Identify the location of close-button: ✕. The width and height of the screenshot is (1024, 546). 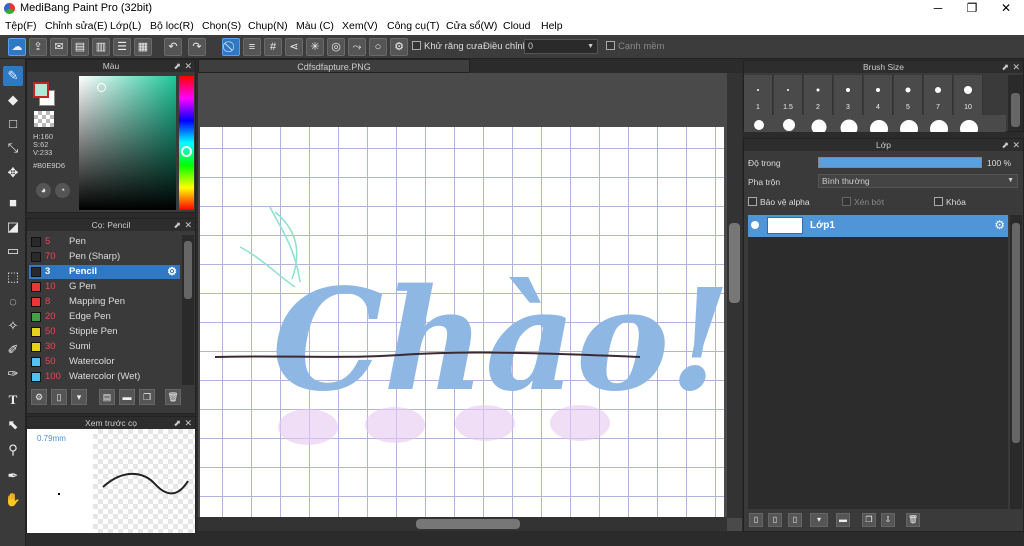
(1006, 8).